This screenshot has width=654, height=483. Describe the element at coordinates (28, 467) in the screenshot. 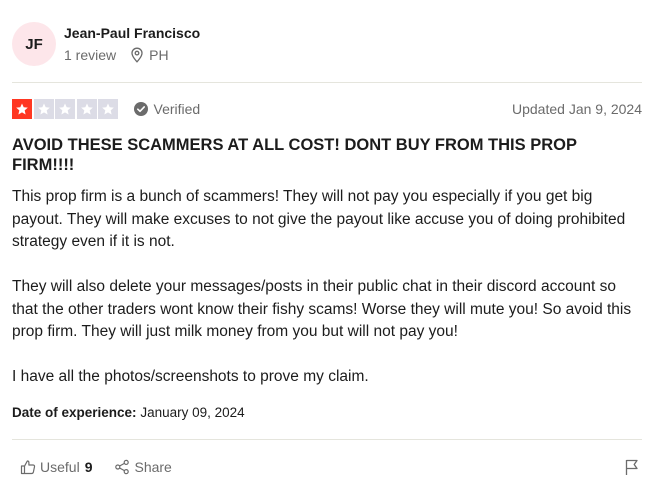

I see `thumbs-up-icon` at that location.